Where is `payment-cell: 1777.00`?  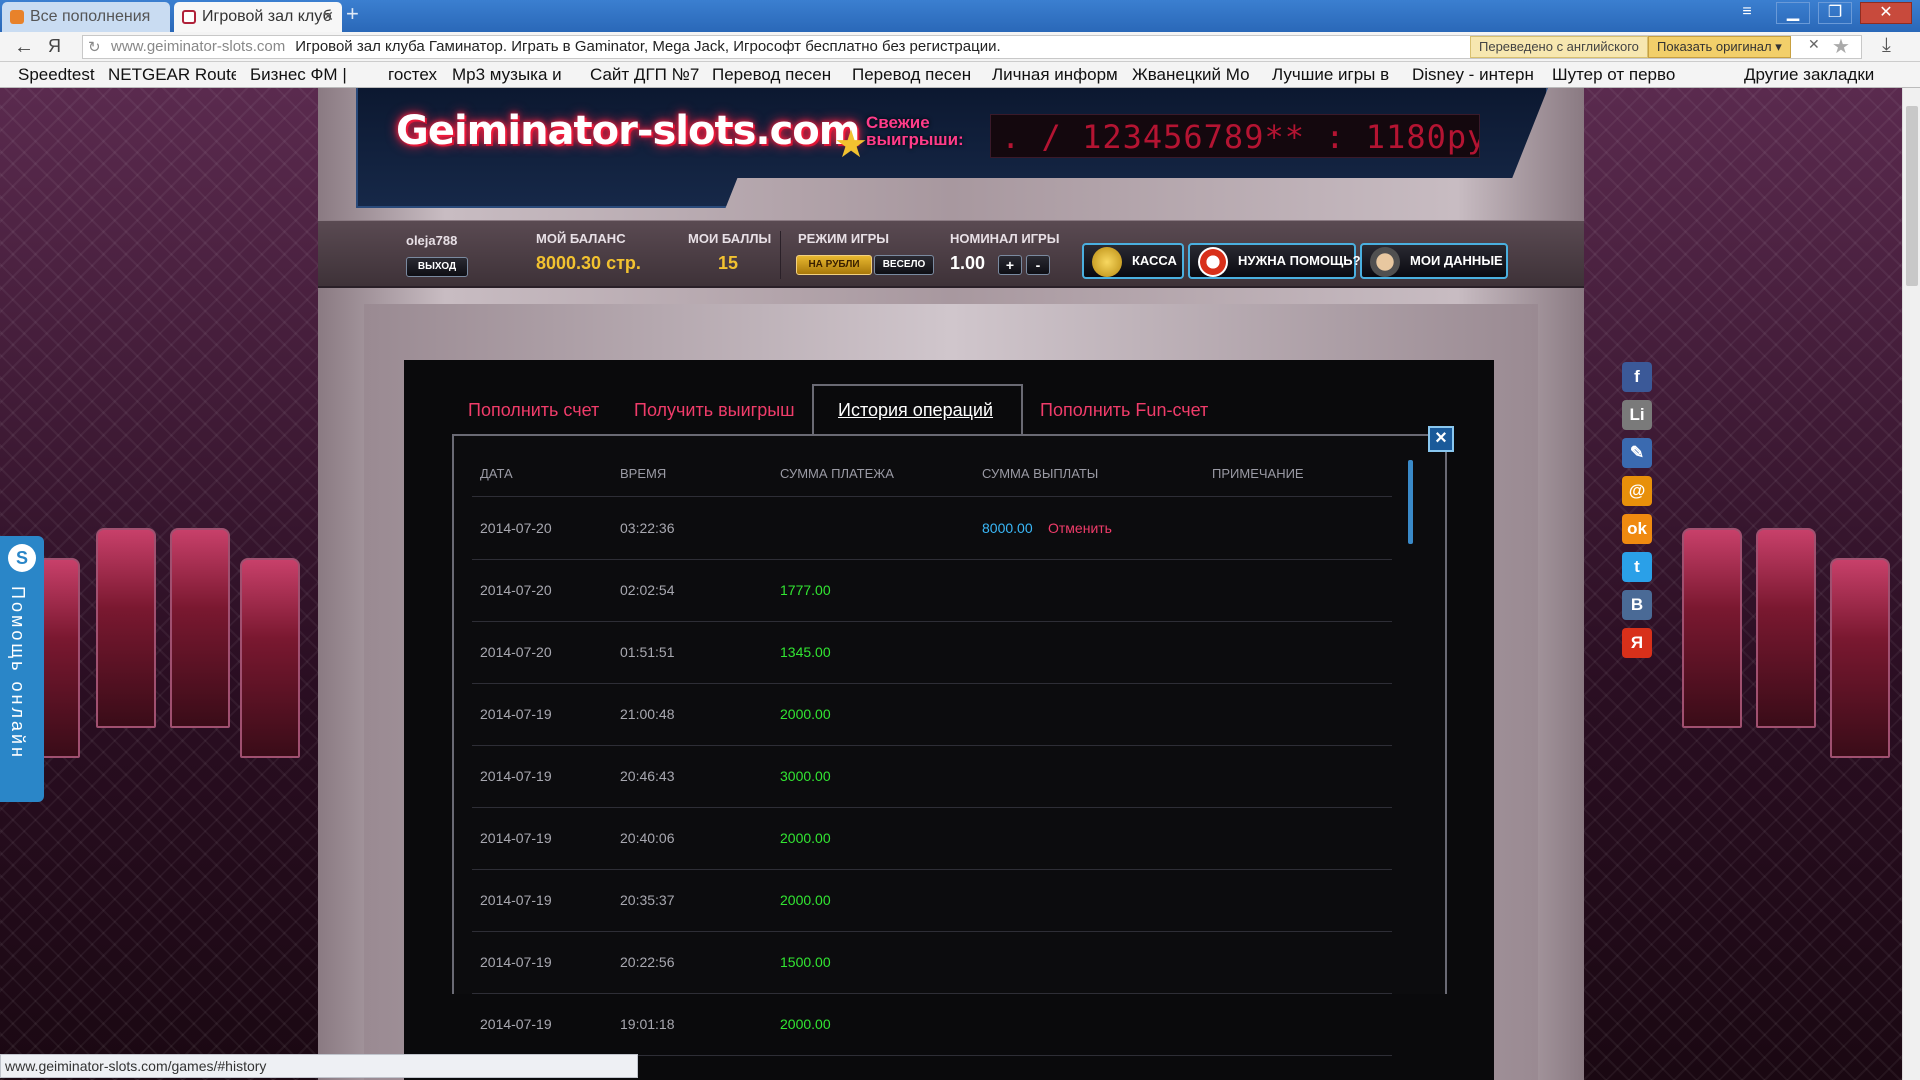
payment-cell: 1777.00 is located at coordinates (805, 590).